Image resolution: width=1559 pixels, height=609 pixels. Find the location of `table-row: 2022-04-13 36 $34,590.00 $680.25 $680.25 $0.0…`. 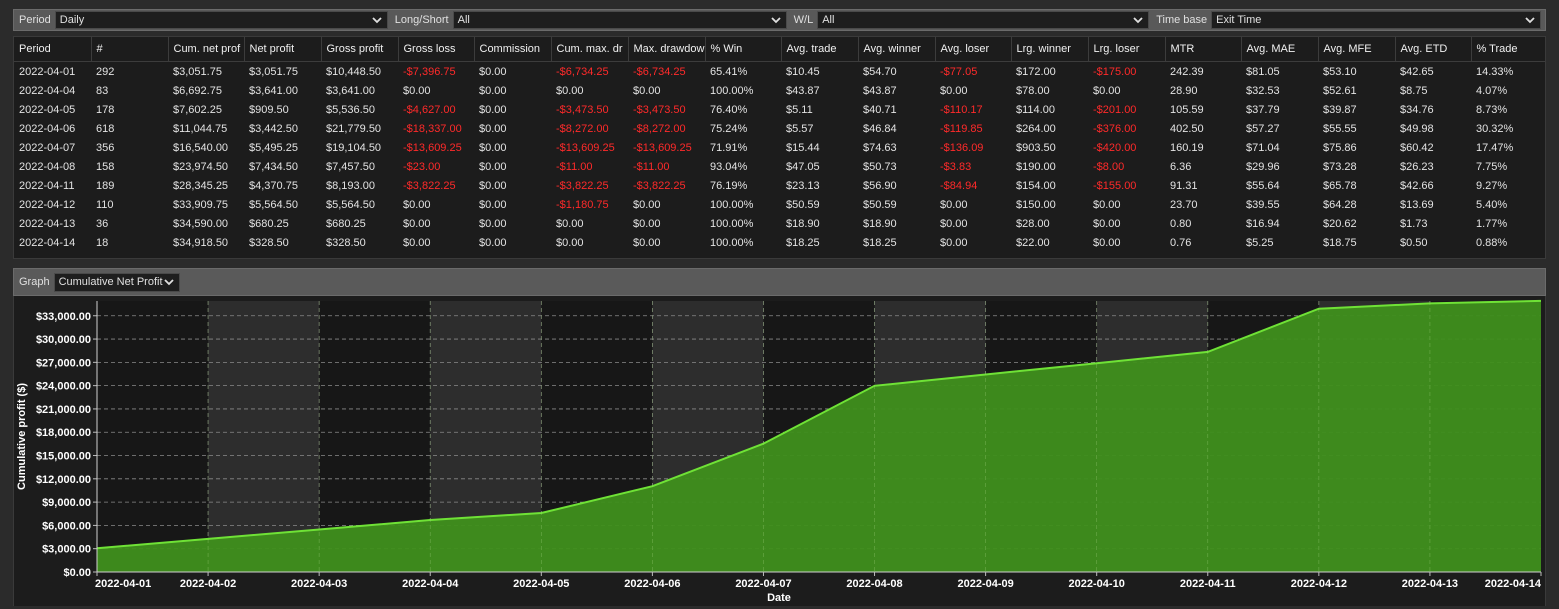

table-row: 2022-04-13 36 $34,590.00 $680.25 $680.25 $0.0… is located at coordinates (779, 223).